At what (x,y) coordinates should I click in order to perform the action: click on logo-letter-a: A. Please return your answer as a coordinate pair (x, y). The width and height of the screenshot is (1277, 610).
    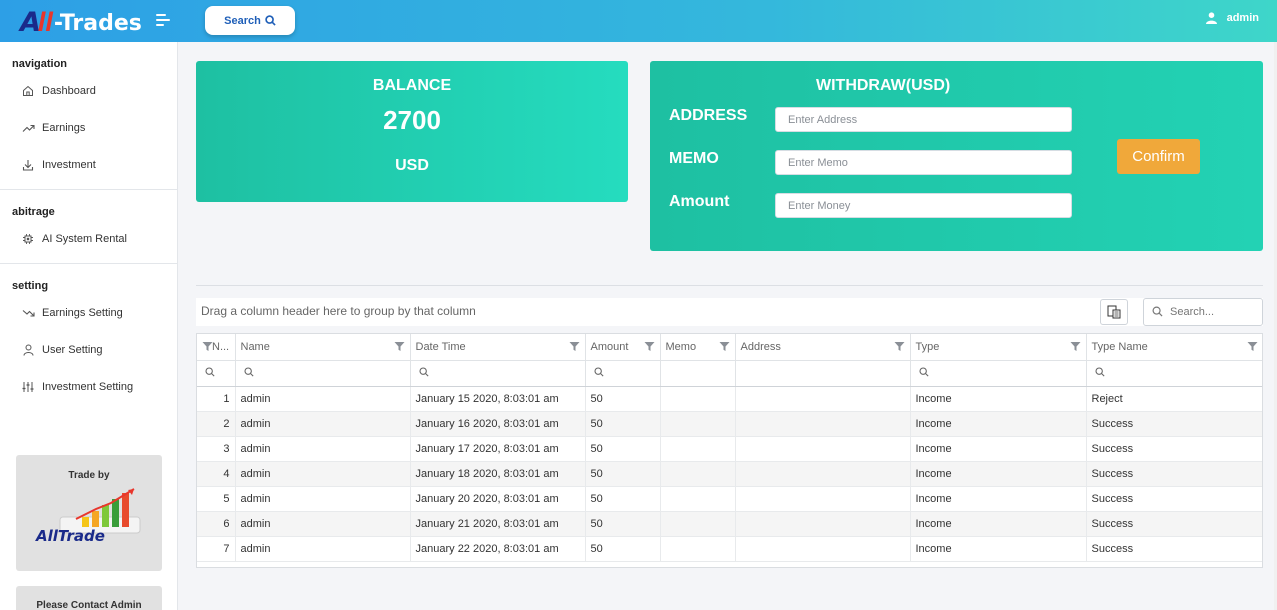
    Looking at the image, I should click on (30, 22).